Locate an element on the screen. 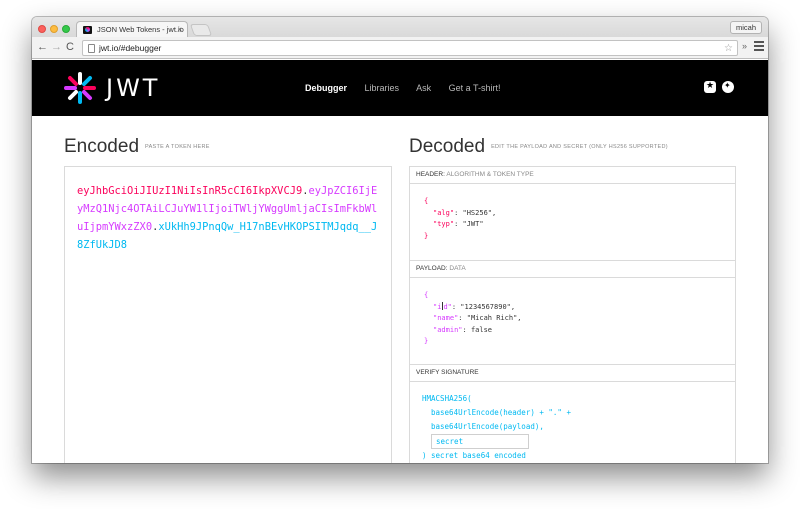  window-close-button is located at coordinates (42, 29).